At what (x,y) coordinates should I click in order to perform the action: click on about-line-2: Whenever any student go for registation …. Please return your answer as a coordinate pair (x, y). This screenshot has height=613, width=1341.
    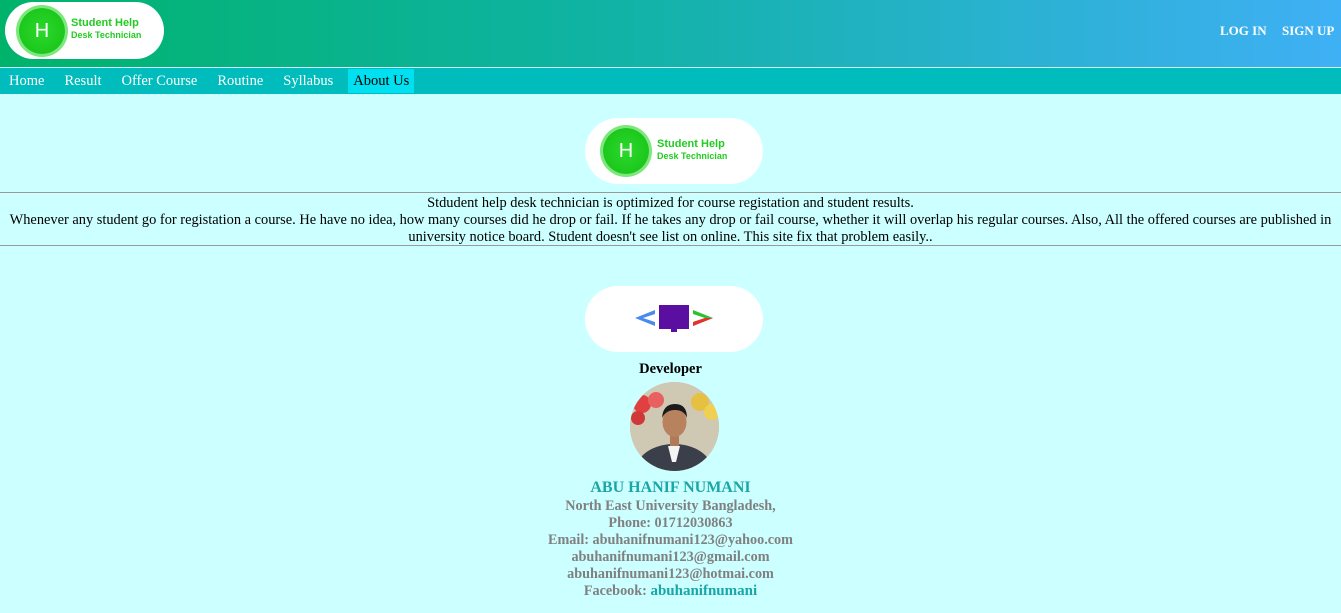
    Looking at the image, I should click on (670, 228).